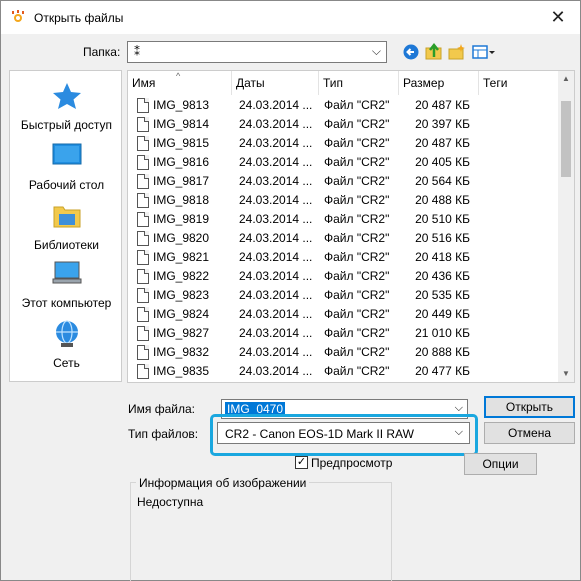 The width and height of the screenshot is (581, 581). I want to click on file-name: IMG_9821, so click(181, 257).